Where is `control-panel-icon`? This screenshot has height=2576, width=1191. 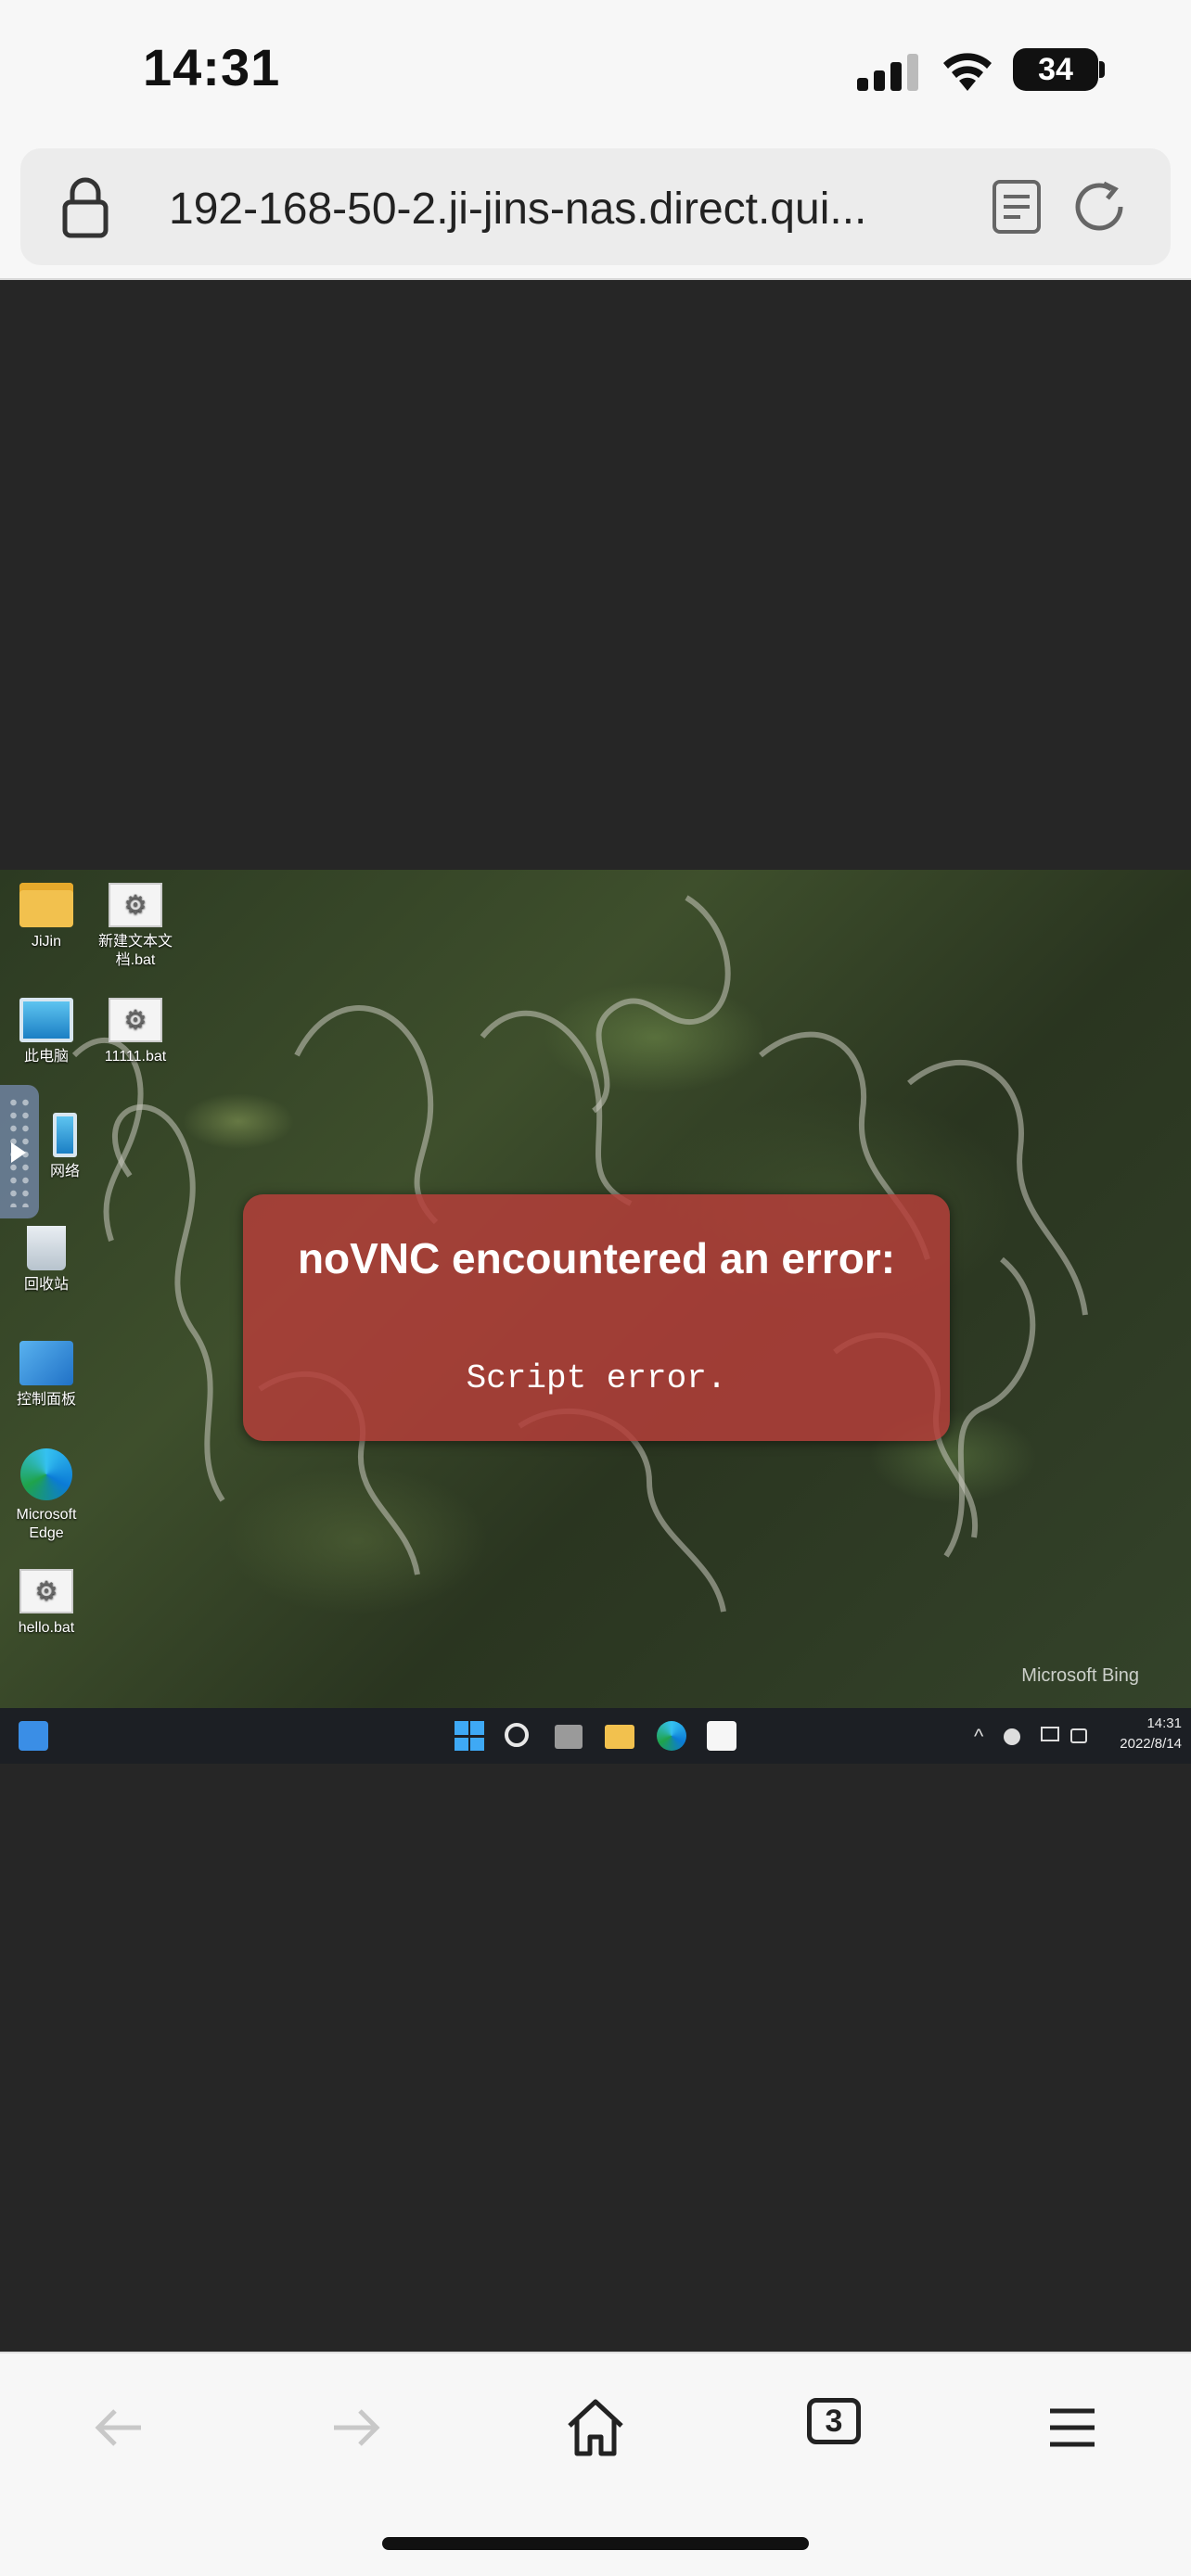 control-panel-icon is located at coordinates (46, 1363).